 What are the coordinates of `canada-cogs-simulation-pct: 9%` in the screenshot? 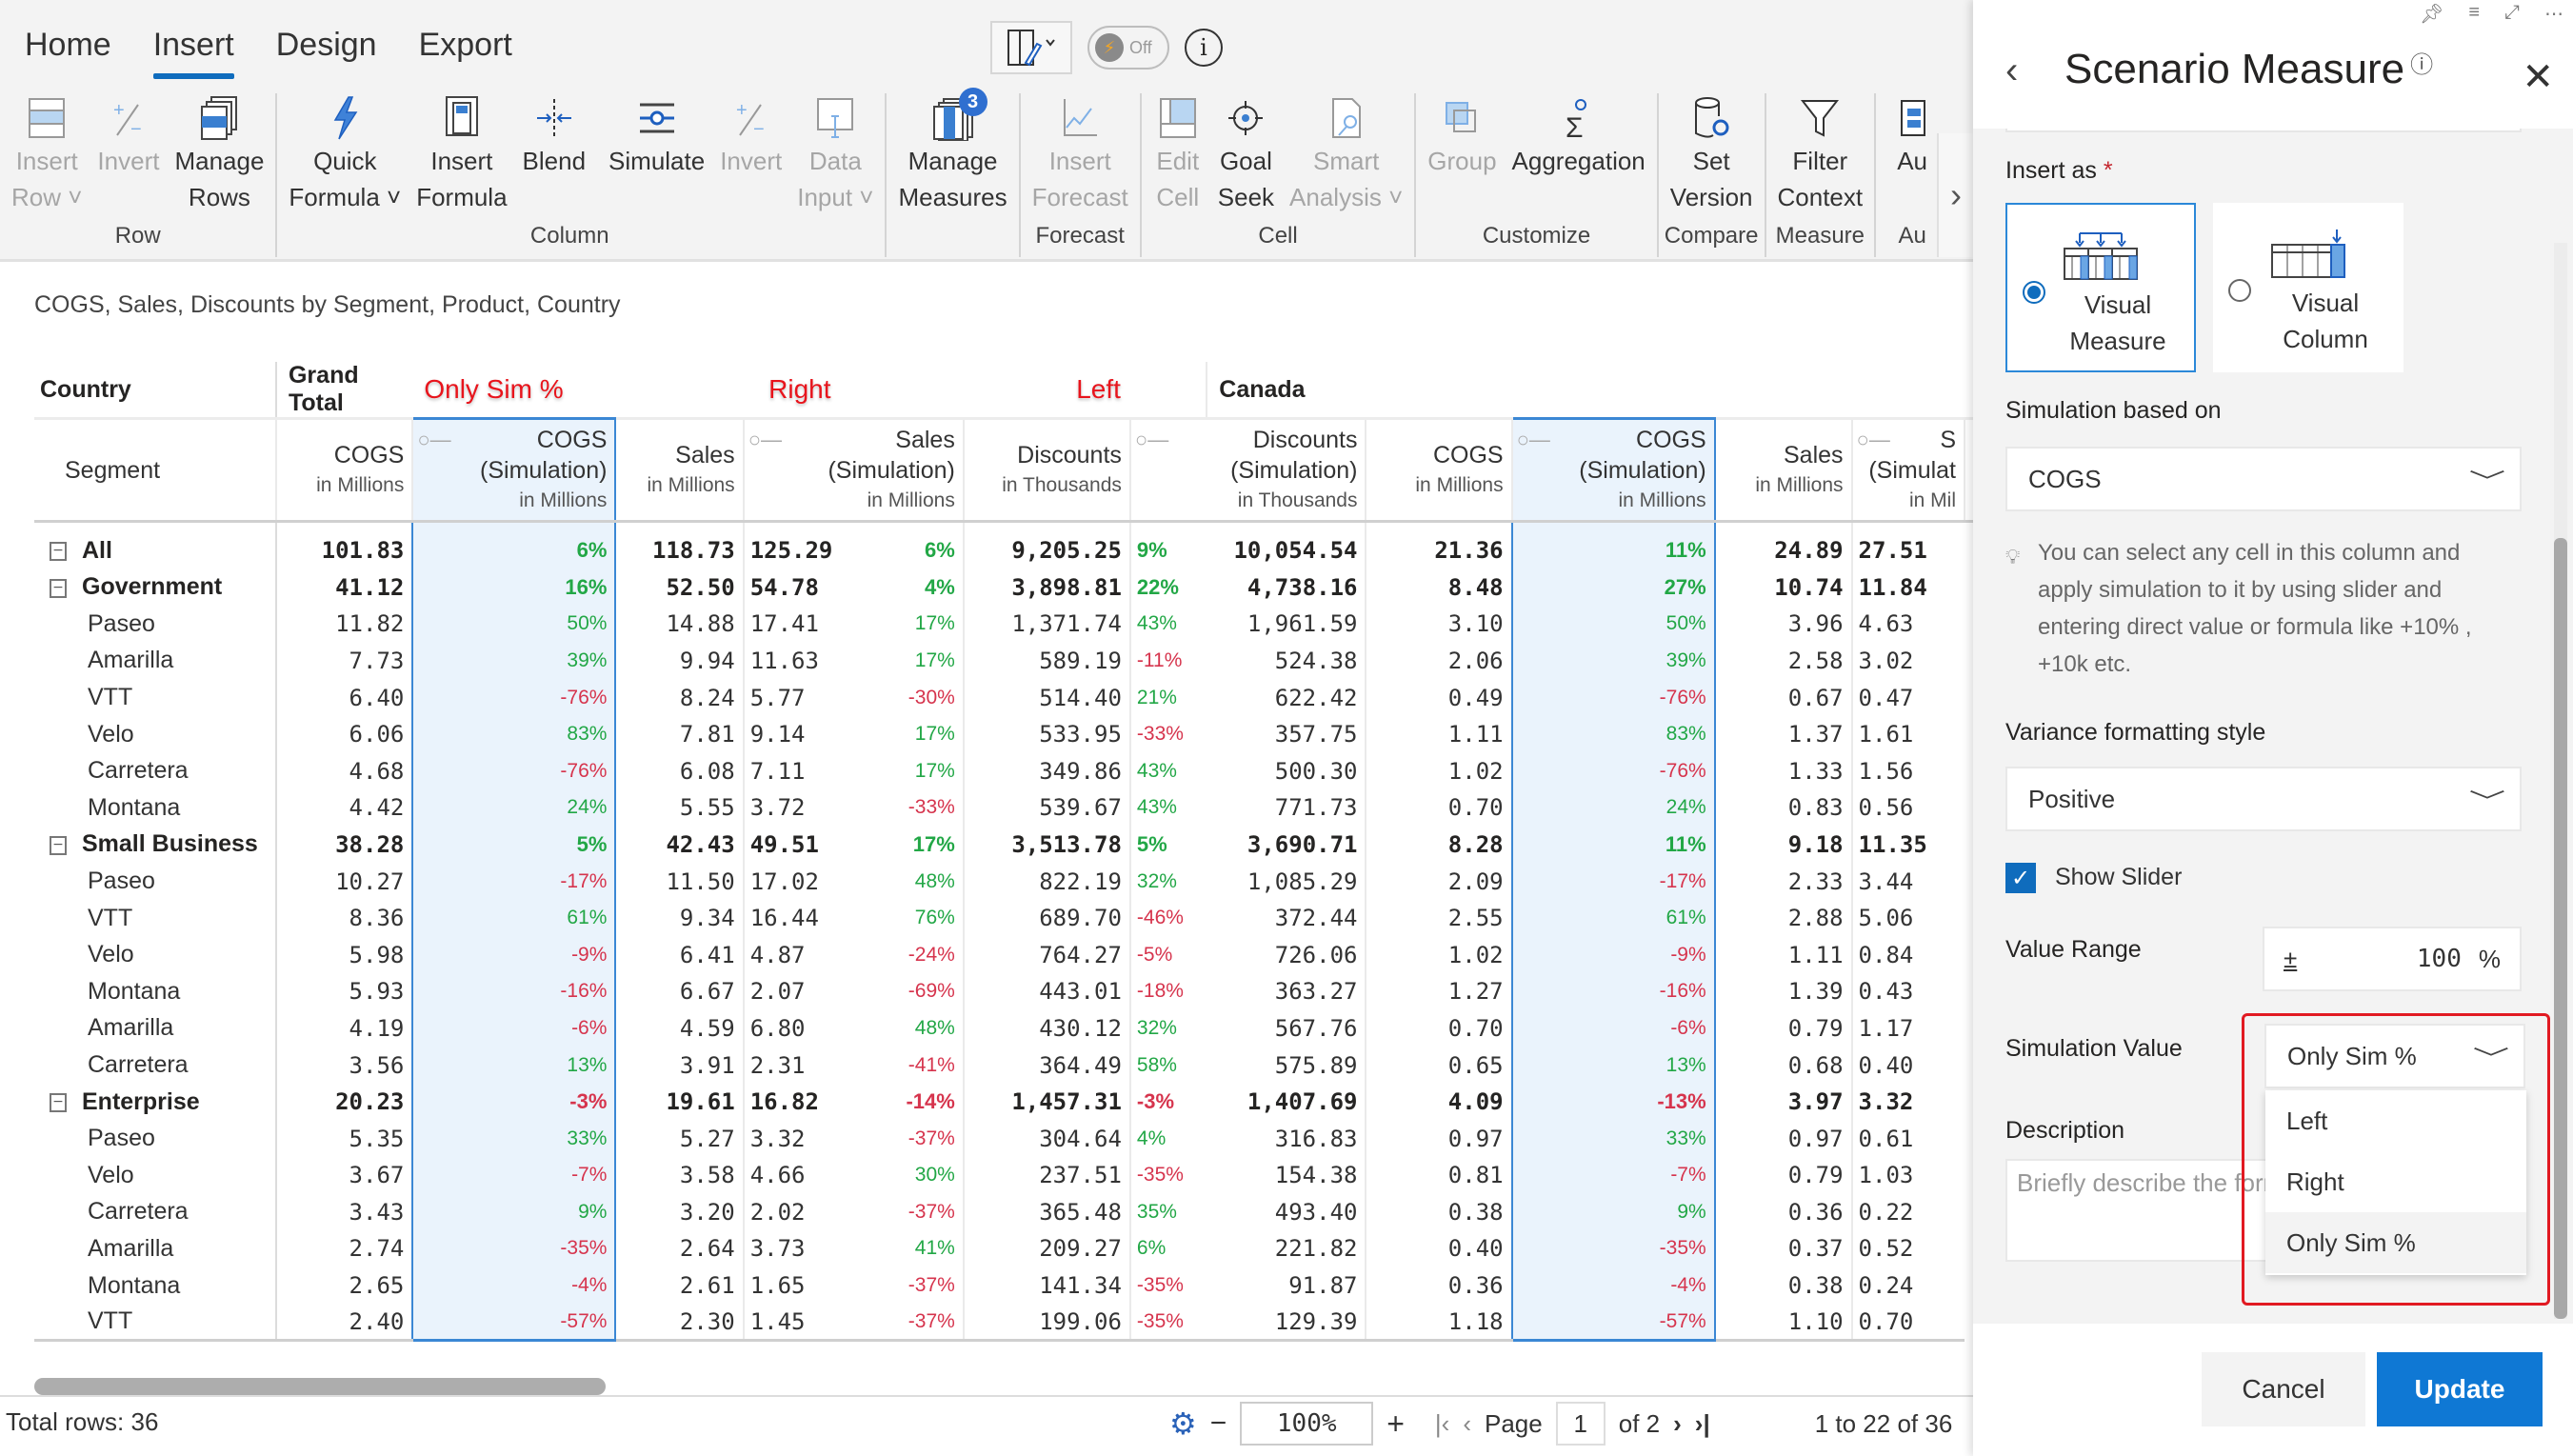 It's located at (1613, 1212).